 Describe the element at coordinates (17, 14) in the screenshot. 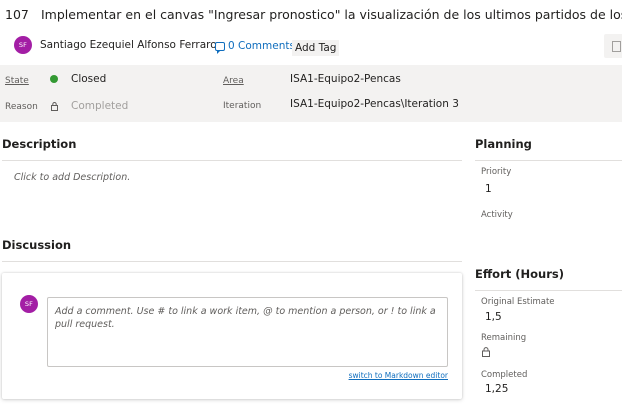

I see `work-item-id: 107` at that location.